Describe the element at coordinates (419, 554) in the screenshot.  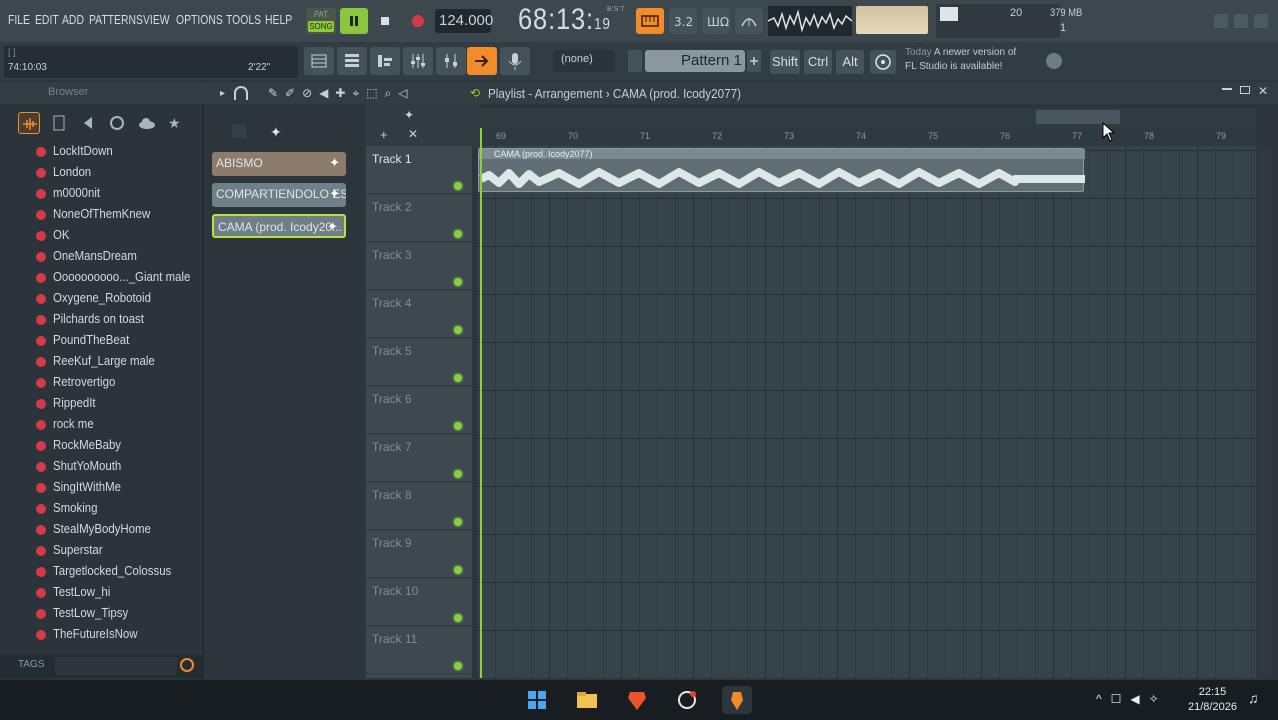
I see `track-header: Track 9` at that location.